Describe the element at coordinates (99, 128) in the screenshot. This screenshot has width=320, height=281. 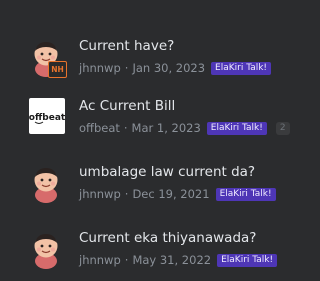
I see `thread-author: offbeat` at that location.